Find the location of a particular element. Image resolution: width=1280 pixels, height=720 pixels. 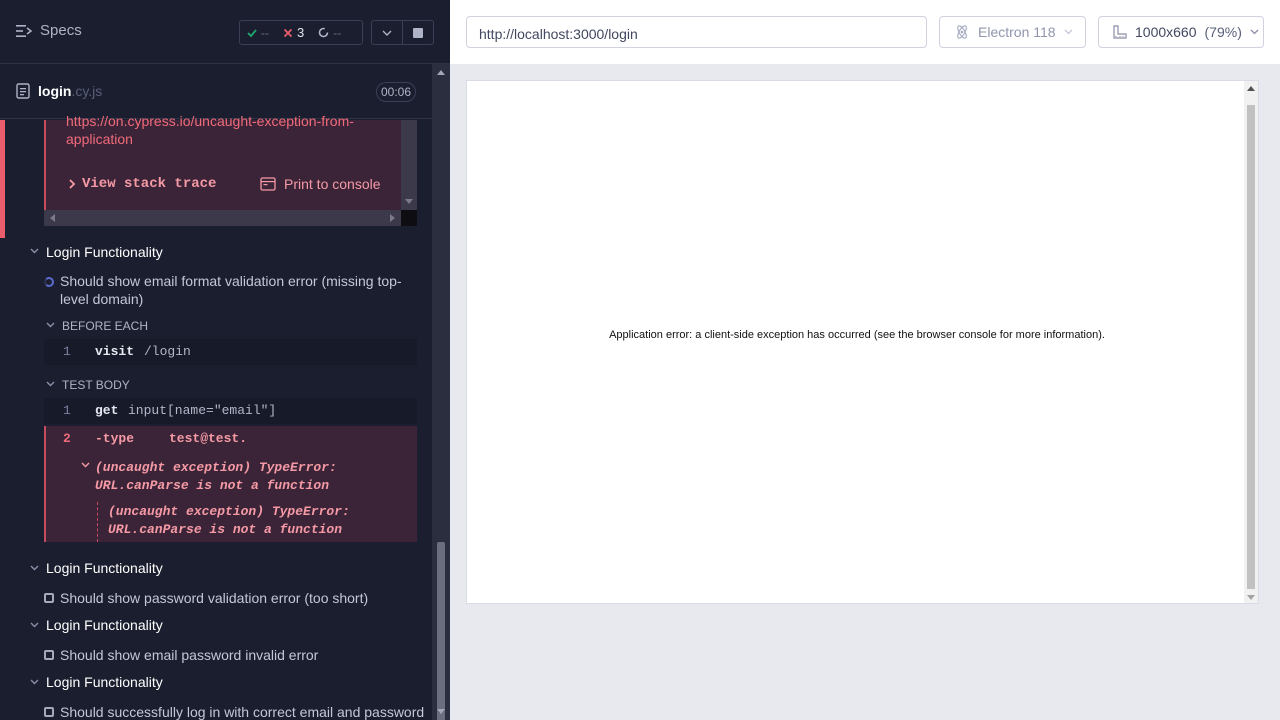

failed-stat: 3 is located at coordinates (293, 32).